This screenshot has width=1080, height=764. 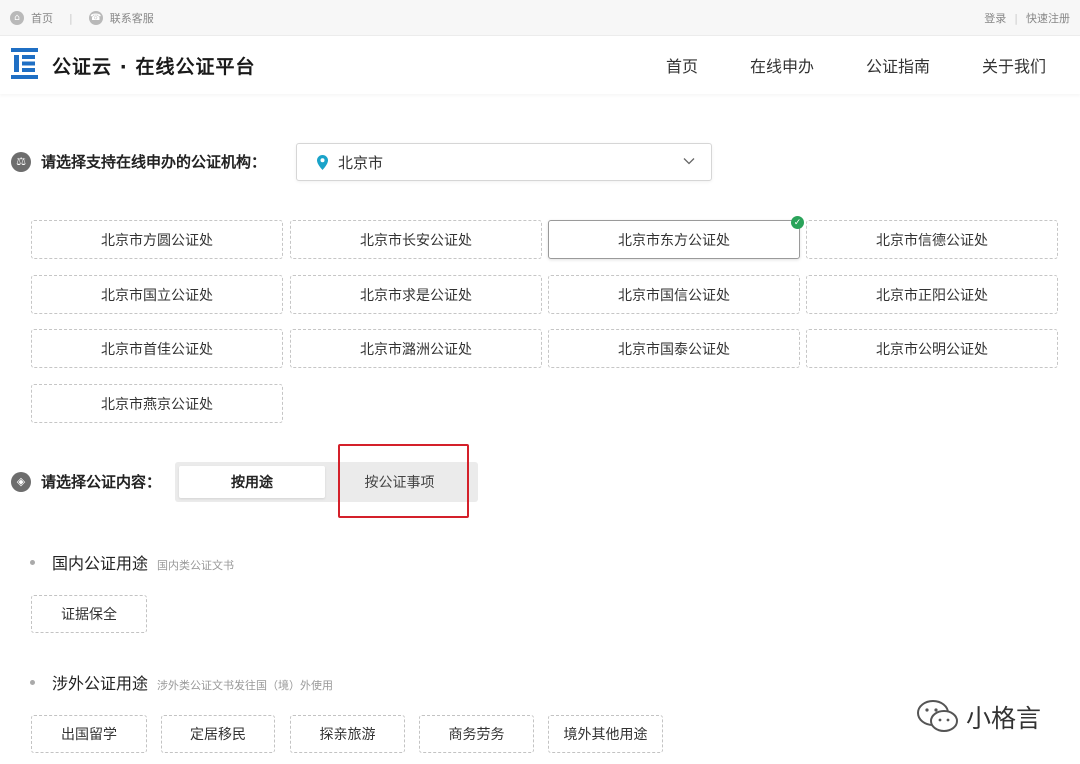 What do you see at coordinates (24, 63) in the screenshot?
I see `logo-icon` at bounding box center [24, 63].